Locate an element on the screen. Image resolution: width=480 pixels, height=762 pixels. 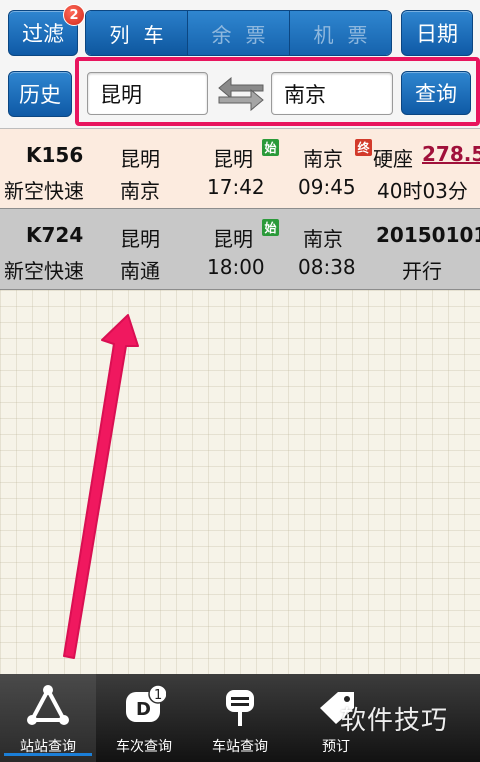
train-number-badge: 1 is located at coordinates (158, 695).